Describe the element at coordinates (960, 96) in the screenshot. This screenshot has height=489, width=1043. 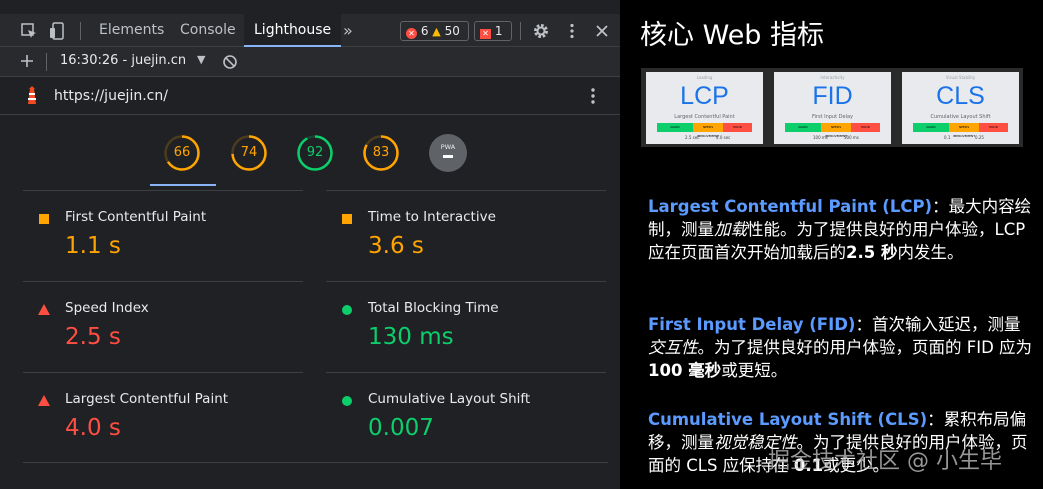
I see `card-abbr: CLS` at that location.